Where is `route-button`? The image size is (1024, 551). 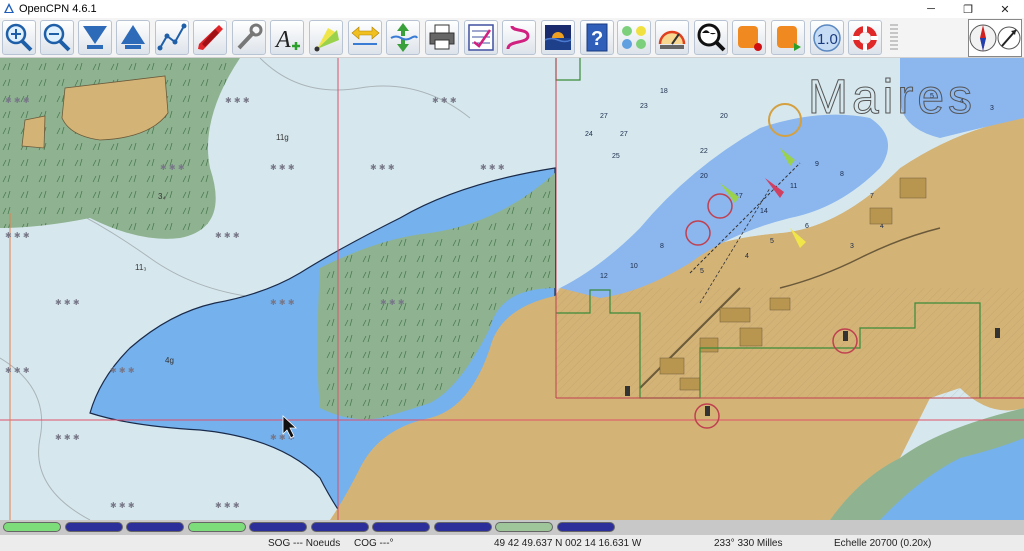 route-button is located at coordinates (172, 37).